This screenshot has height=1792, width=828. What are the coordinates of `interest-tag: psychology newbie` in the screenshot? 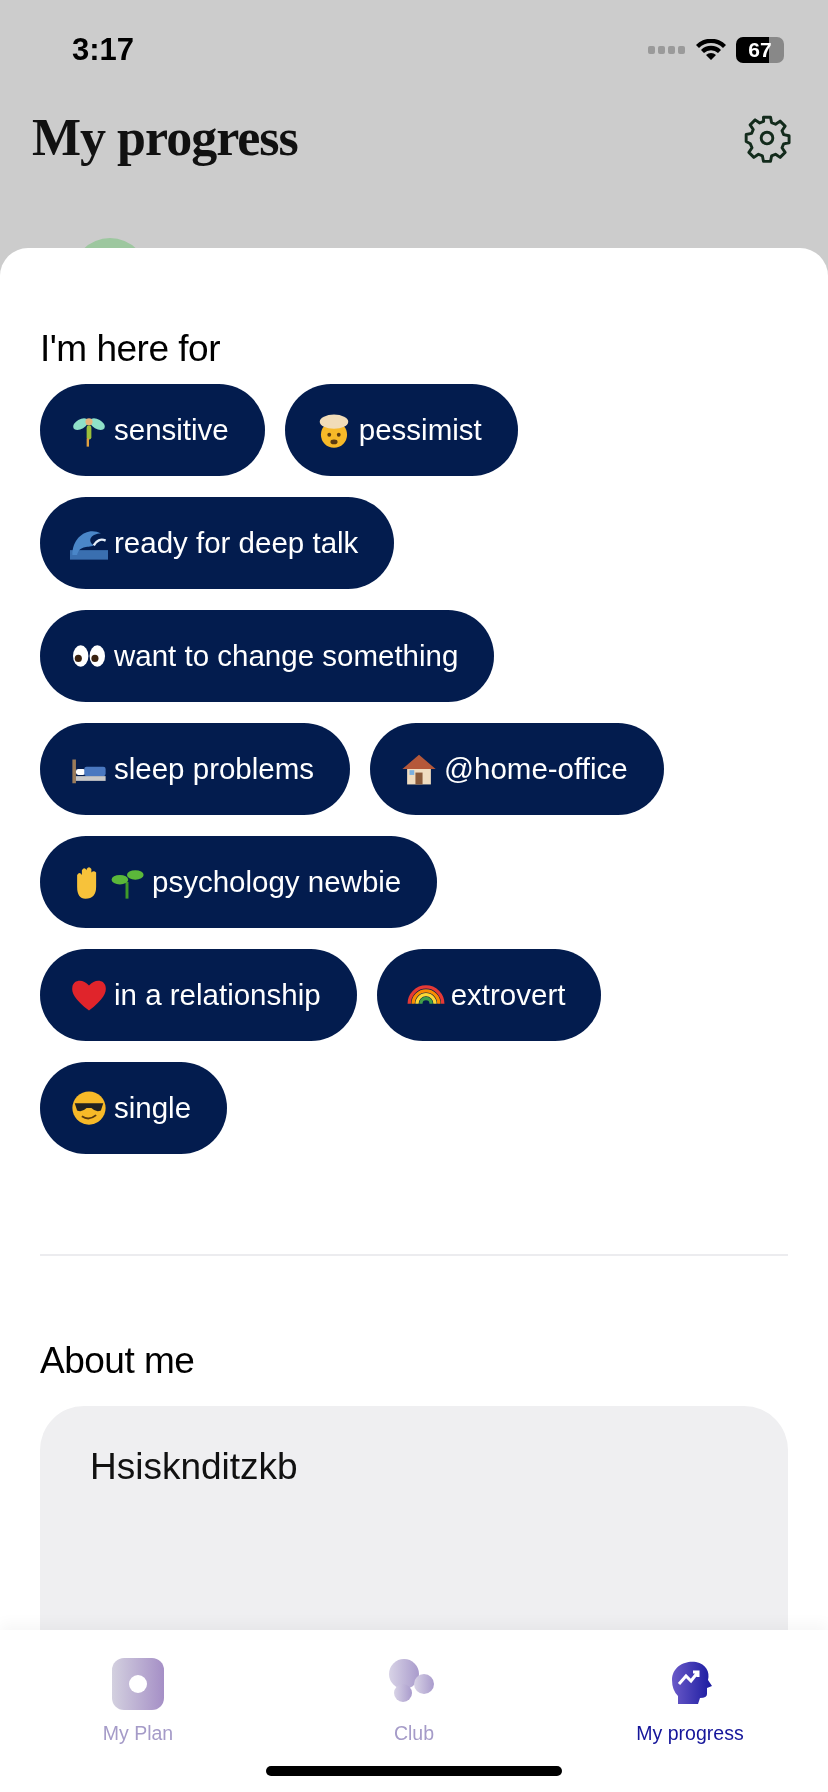 It's located at (239, 882).